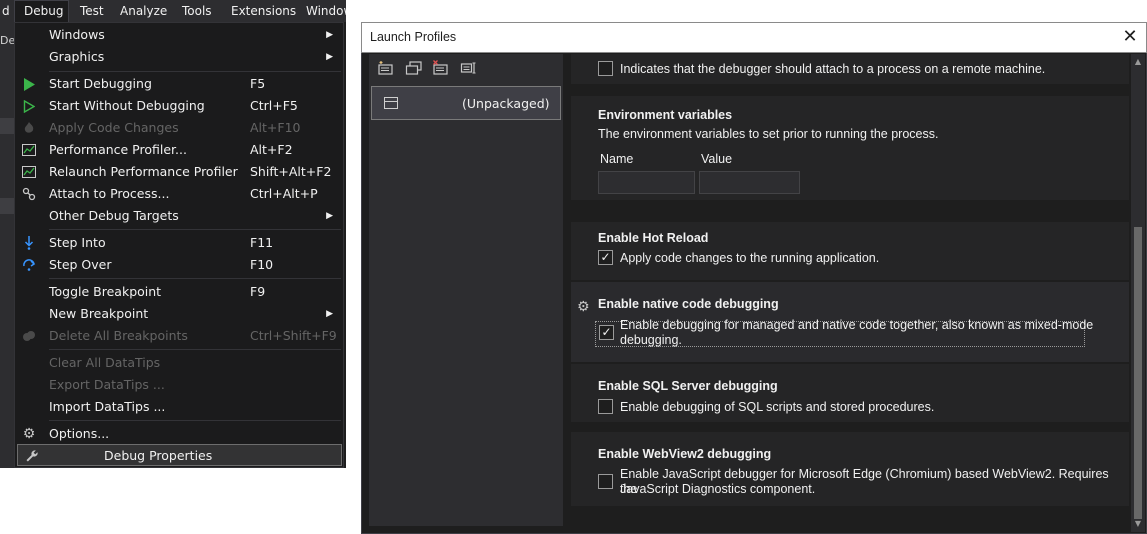 This screenshot has width=1147, height=534. Describe the element at coordinates (179, 243) in the screenshot. I see `menu-item-step-into: Step Into F11` at that location.